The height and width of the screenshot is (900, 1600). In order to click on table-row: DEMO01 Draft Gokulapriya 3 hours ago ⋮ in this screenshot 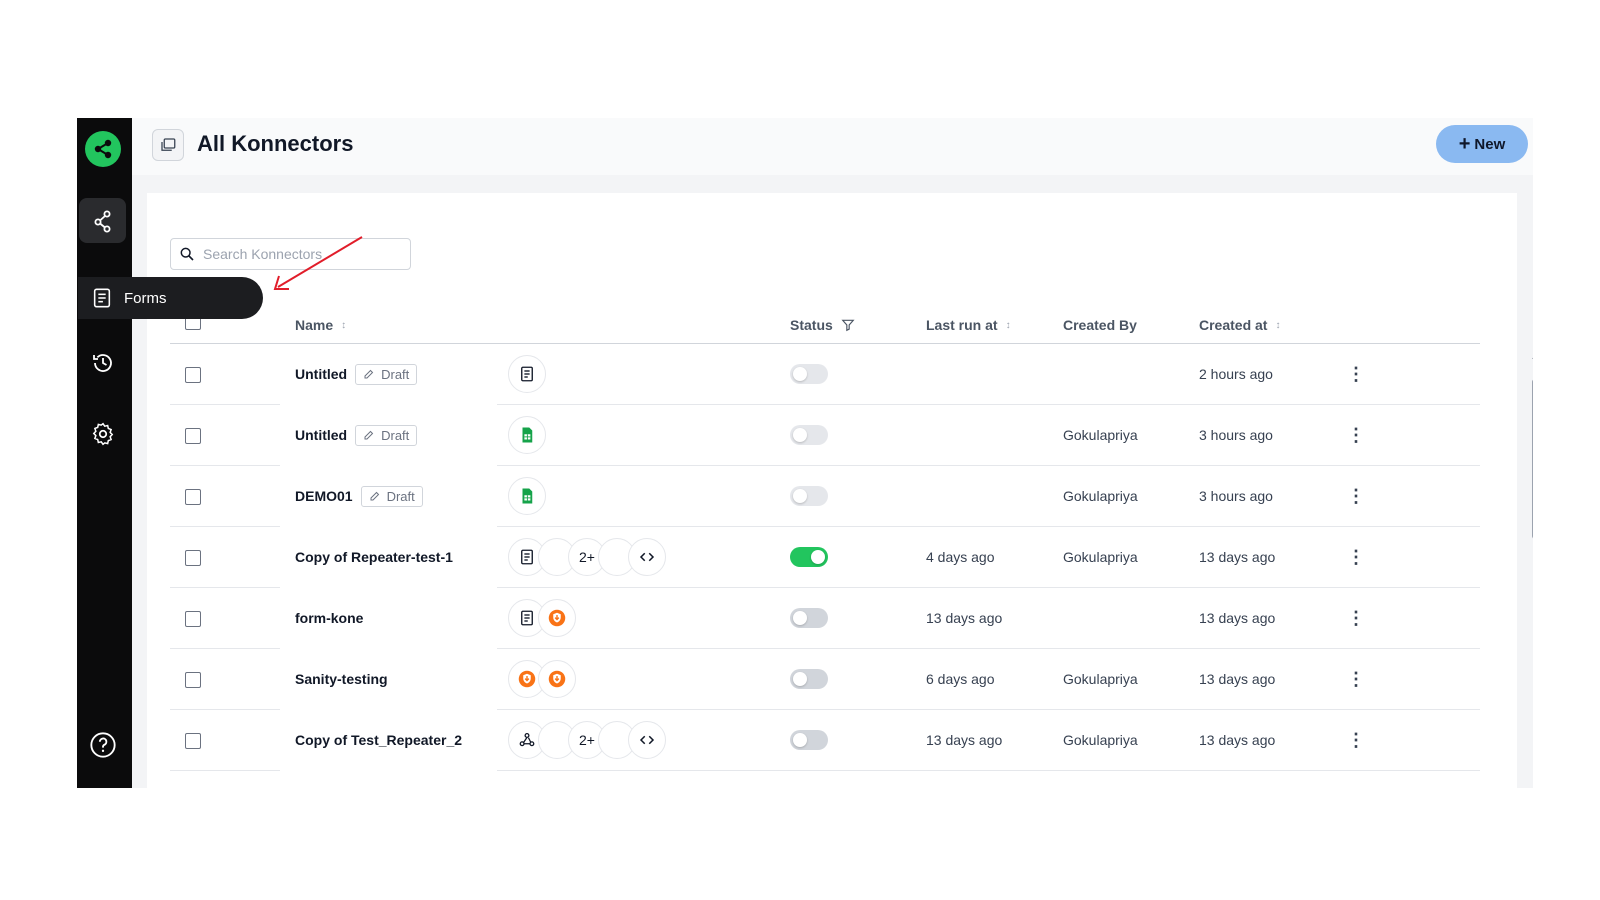, I will do `click(825, 496)`.